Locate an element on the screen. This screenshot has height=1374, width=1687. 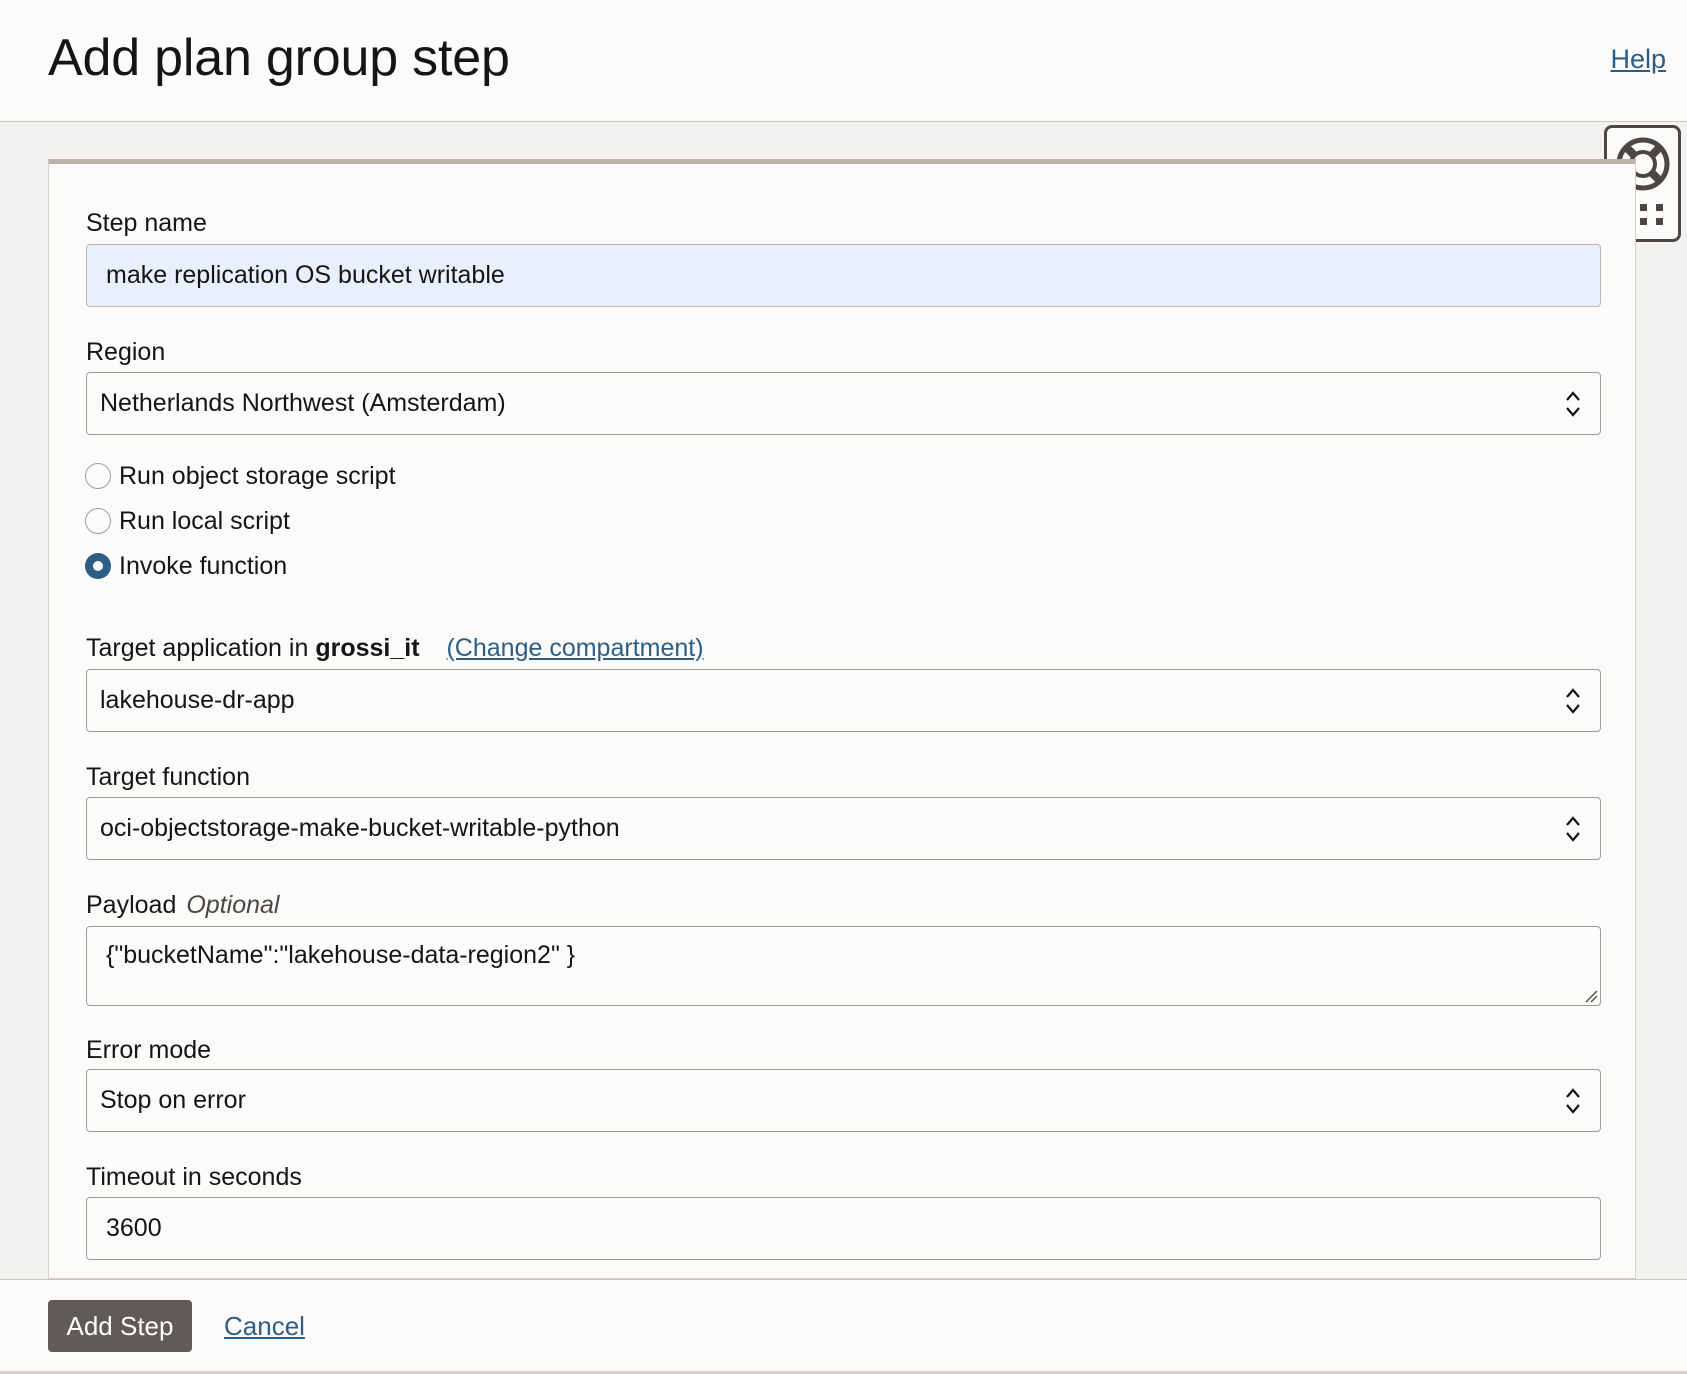
step-name-value: make replication OS bucket writable is located at coordinates (305, 275).